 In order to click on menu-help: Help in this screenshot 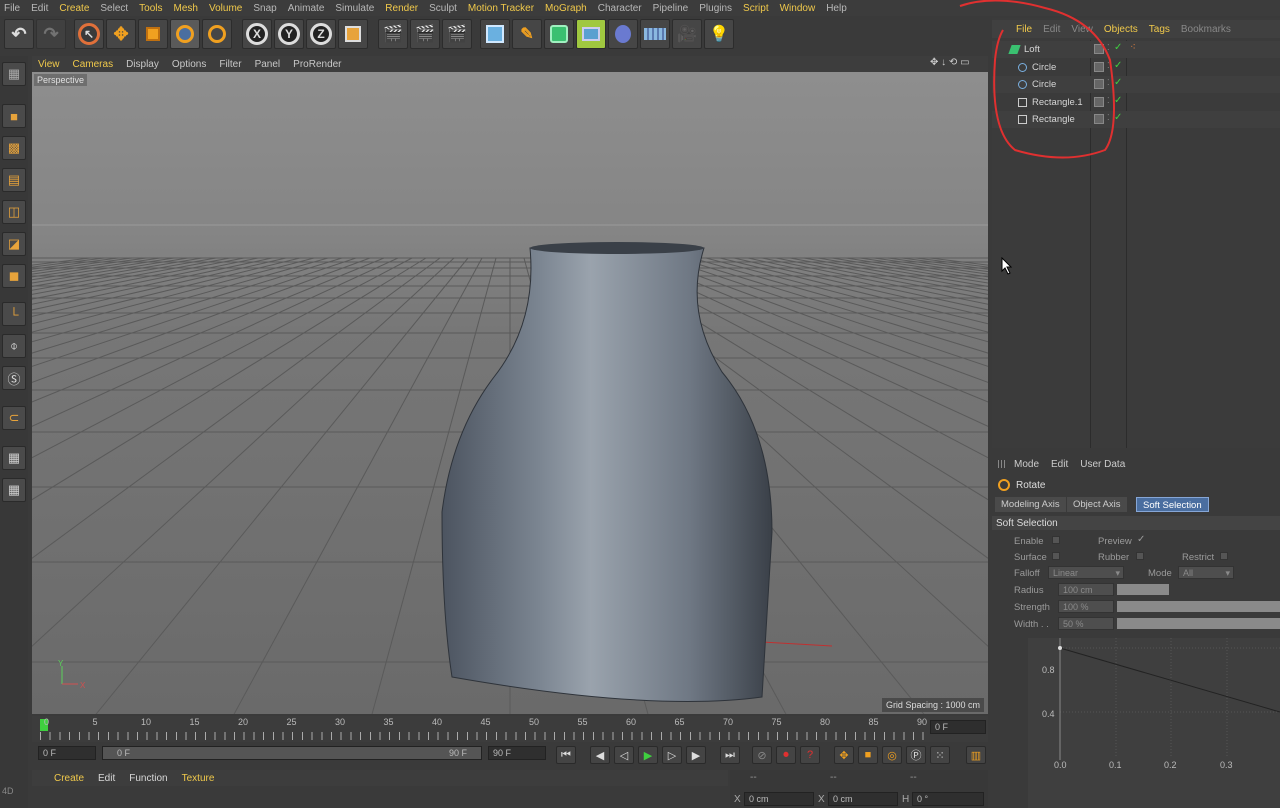, I will do `click(836, 8)`.